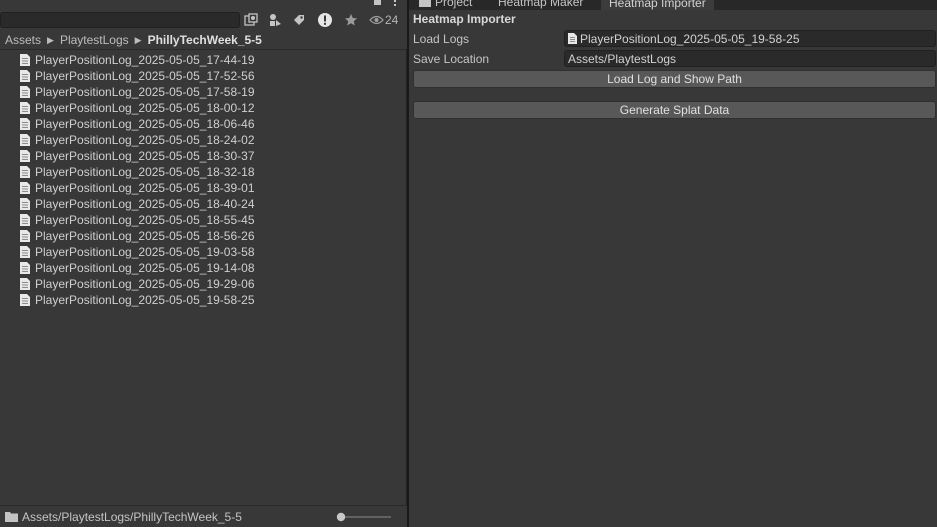  What do you see at coordinates (454, 4) in the screenshot?
I see `tab-label: Project` at bounding box center [454, 4].